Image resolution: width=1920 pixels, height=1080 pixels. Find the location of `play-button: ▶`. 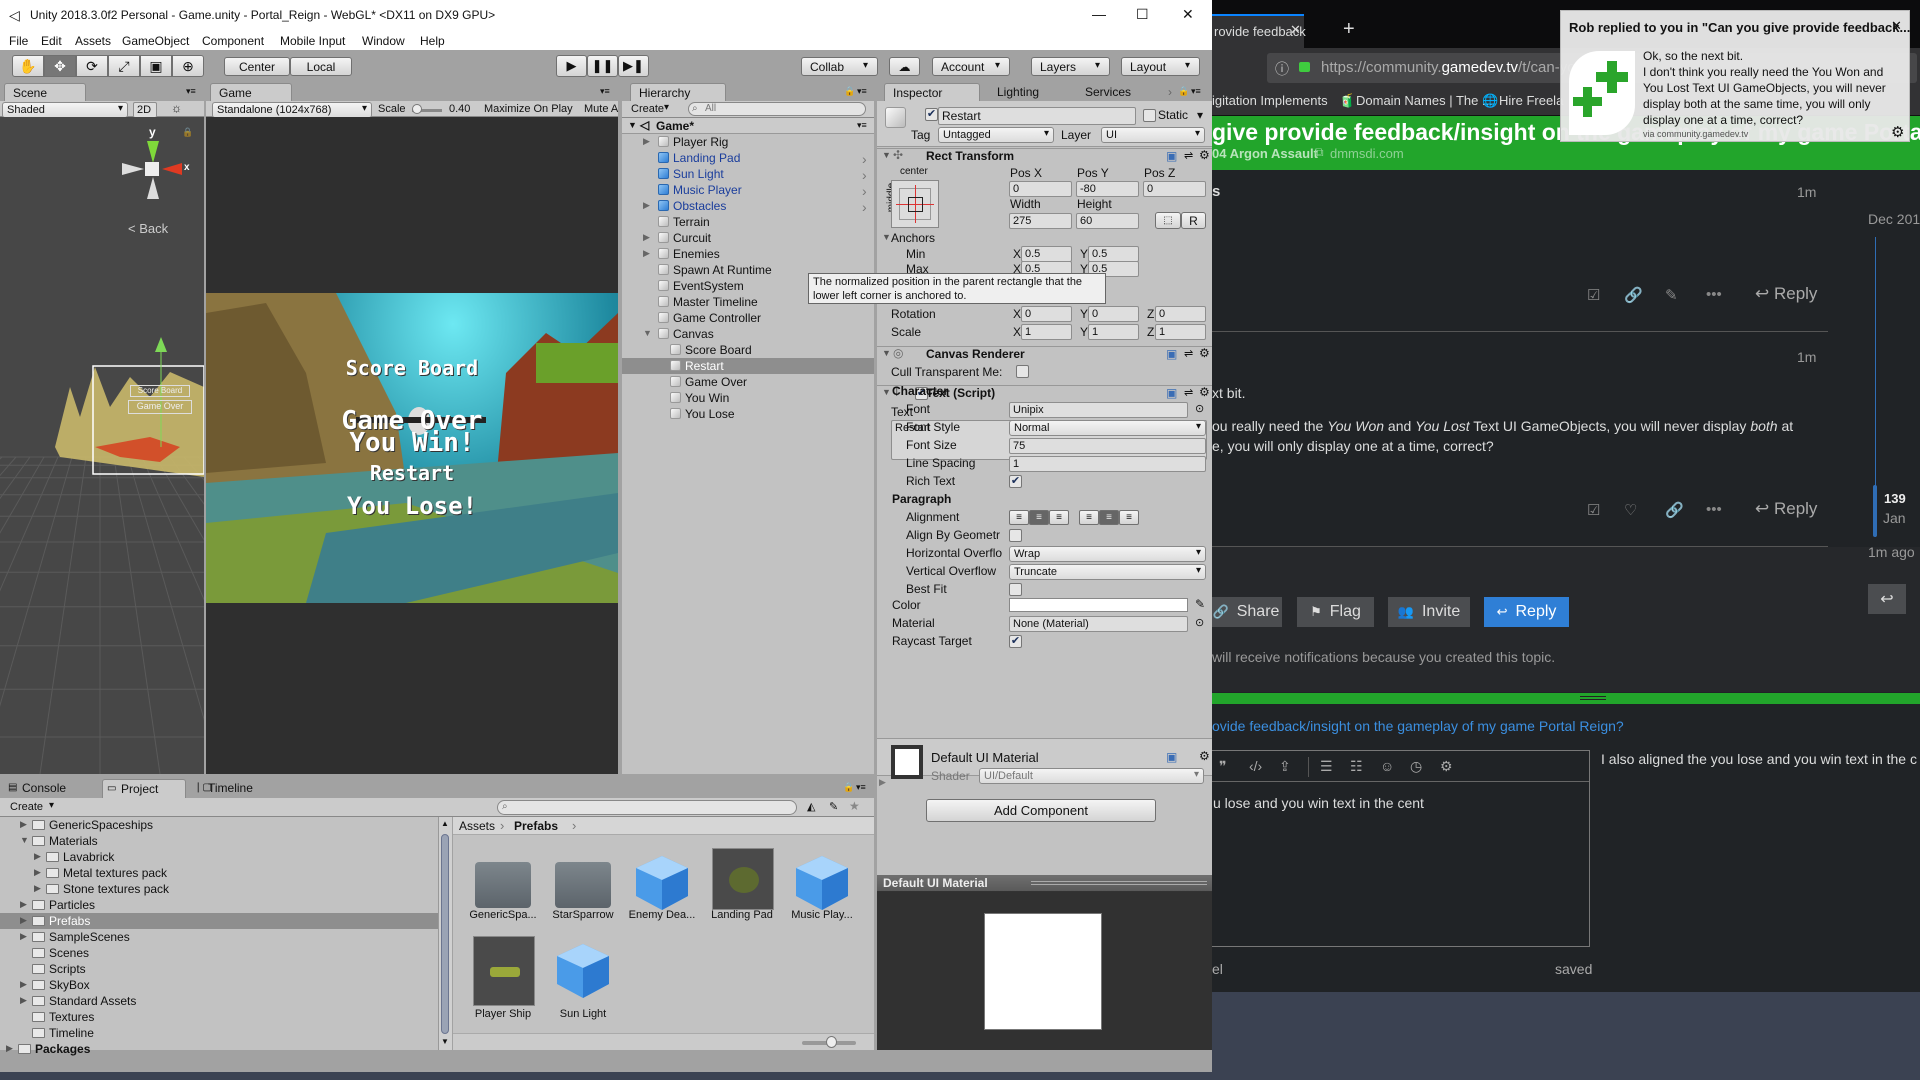

play-button: ▶ is located at coordinates (571, 66).